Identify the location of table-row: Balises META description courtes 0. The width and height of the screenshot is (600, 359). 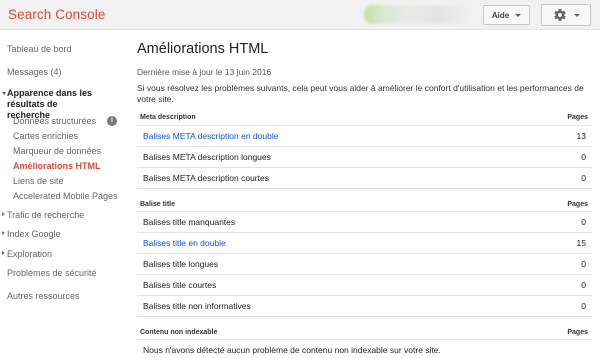
(364, 177).